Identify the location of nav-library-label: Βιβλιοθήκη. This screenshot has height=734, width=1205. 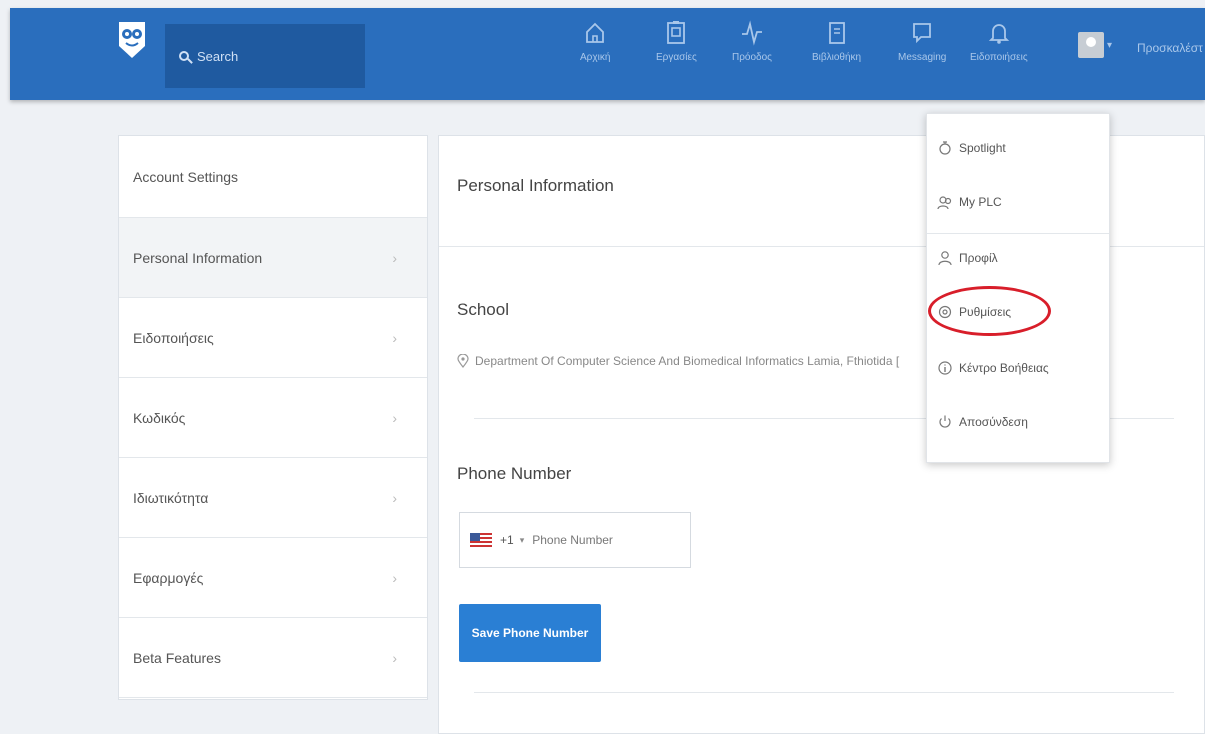
(837, 57).